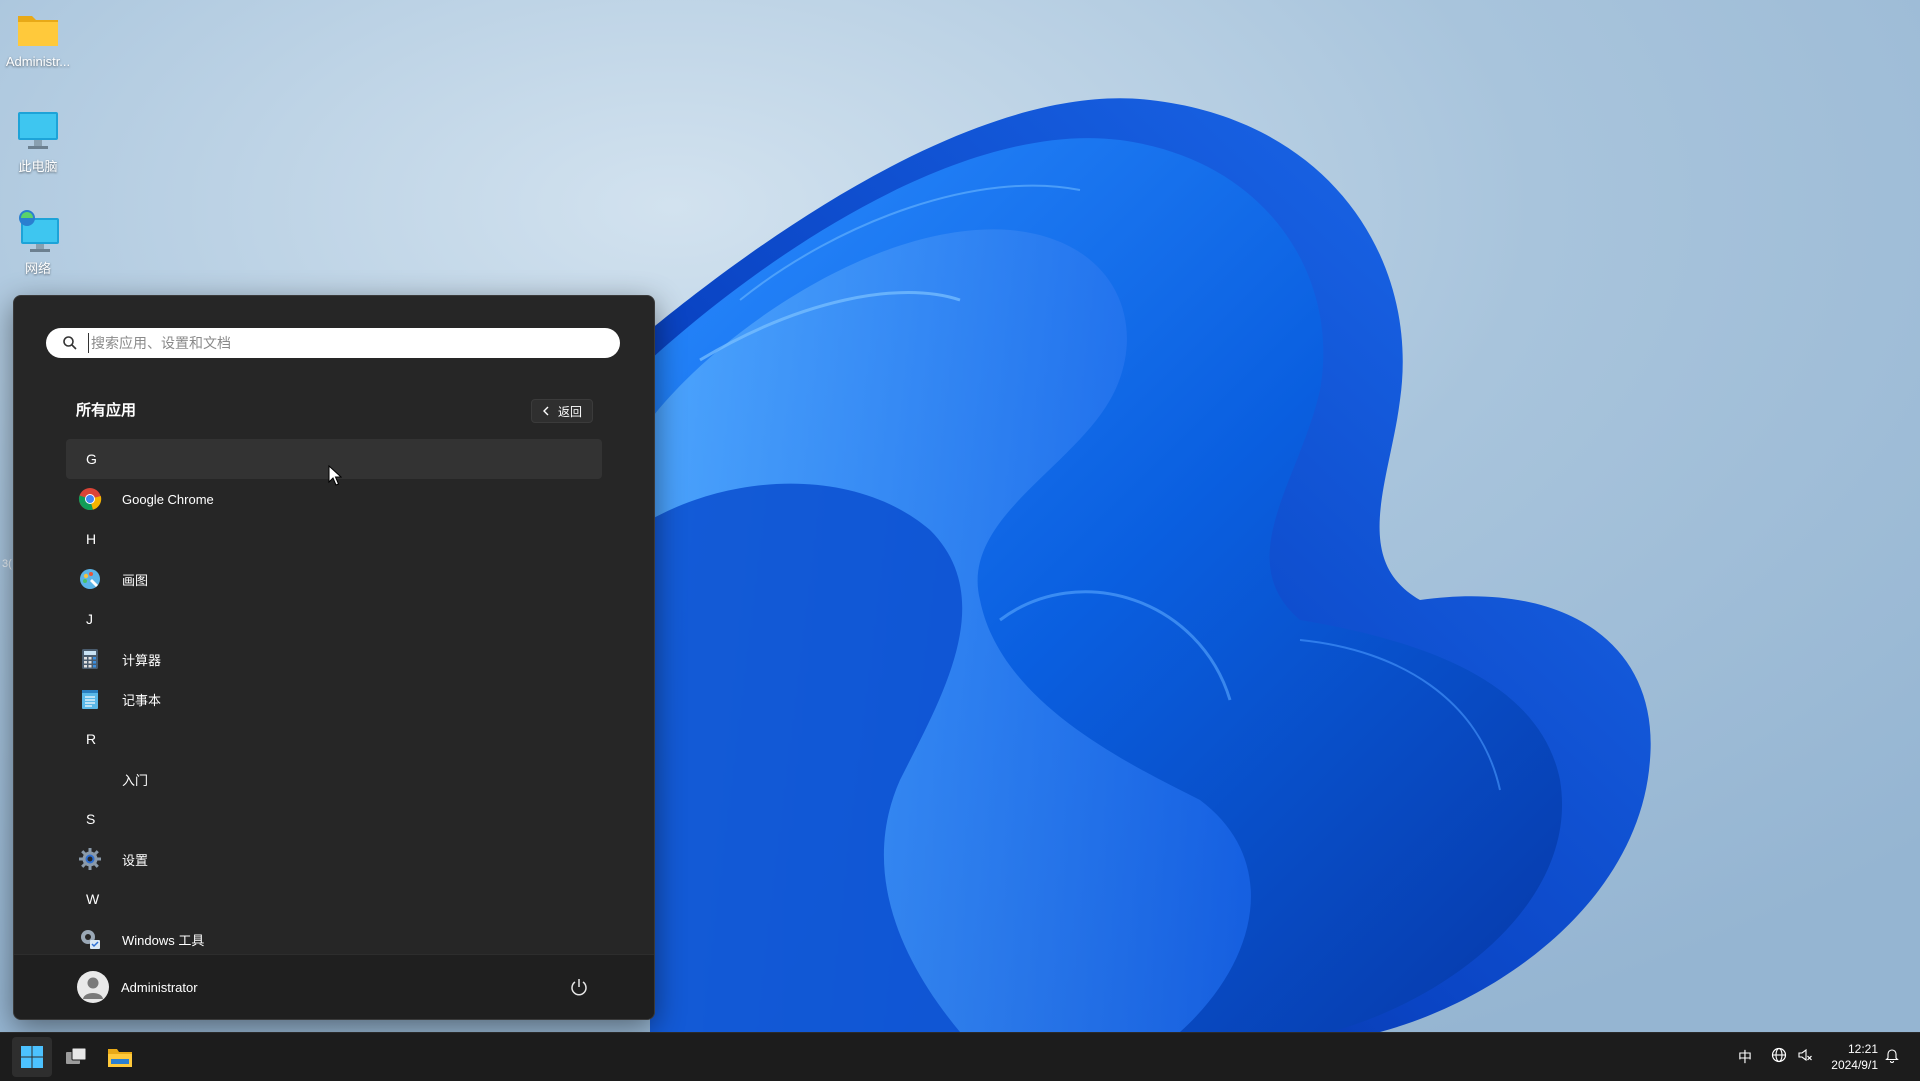 This screenshot has width=1920, height=1081. Describe the element at coordinates (7, 564) in the screenshot. I see `desktop-edge-text: 3(` at that location.